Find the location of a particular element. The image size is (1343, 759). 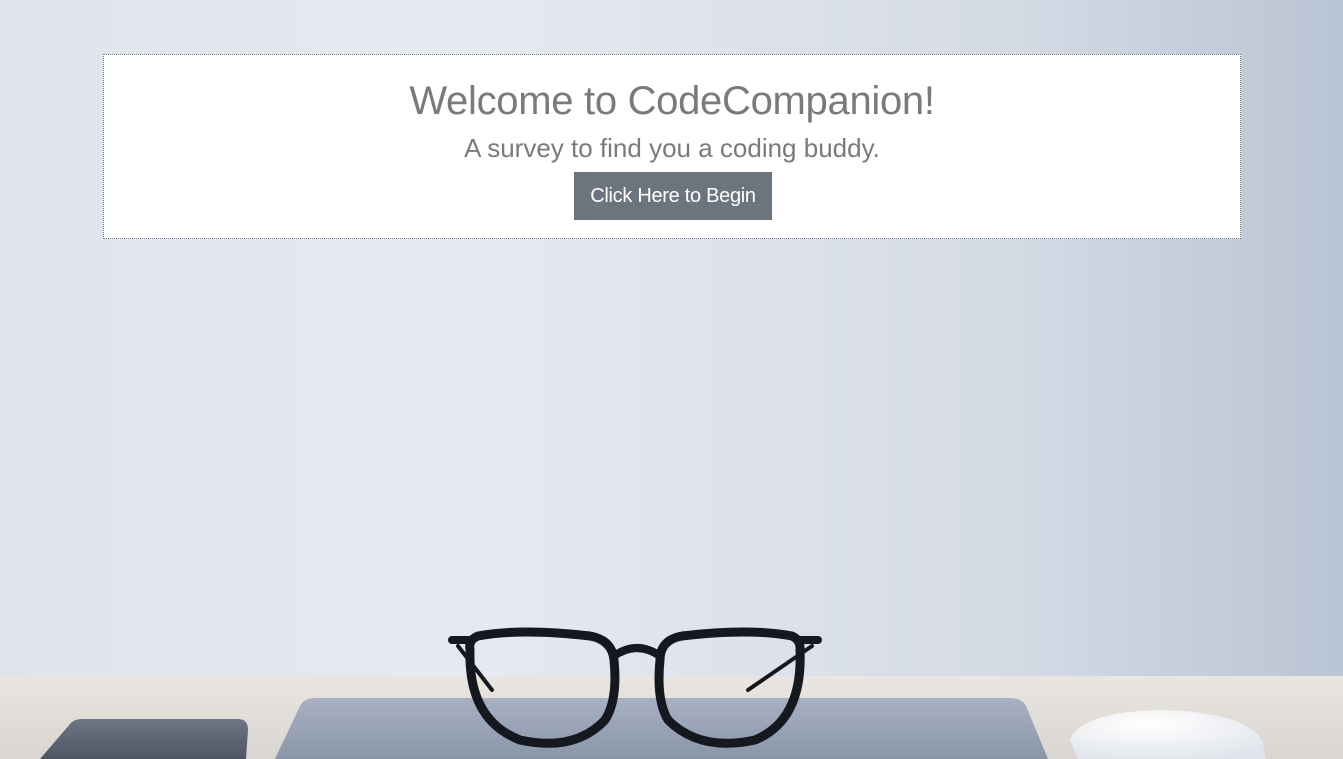

page-subtitle: A survey to find you a coding buddy. is located at coordinates (672, 148).